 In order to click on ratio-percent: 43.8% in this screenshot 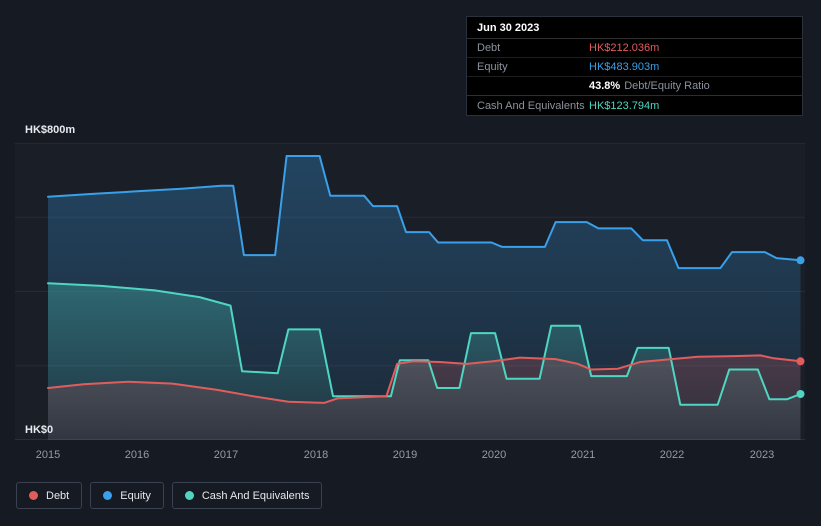, I will do `click(605, 86)`.